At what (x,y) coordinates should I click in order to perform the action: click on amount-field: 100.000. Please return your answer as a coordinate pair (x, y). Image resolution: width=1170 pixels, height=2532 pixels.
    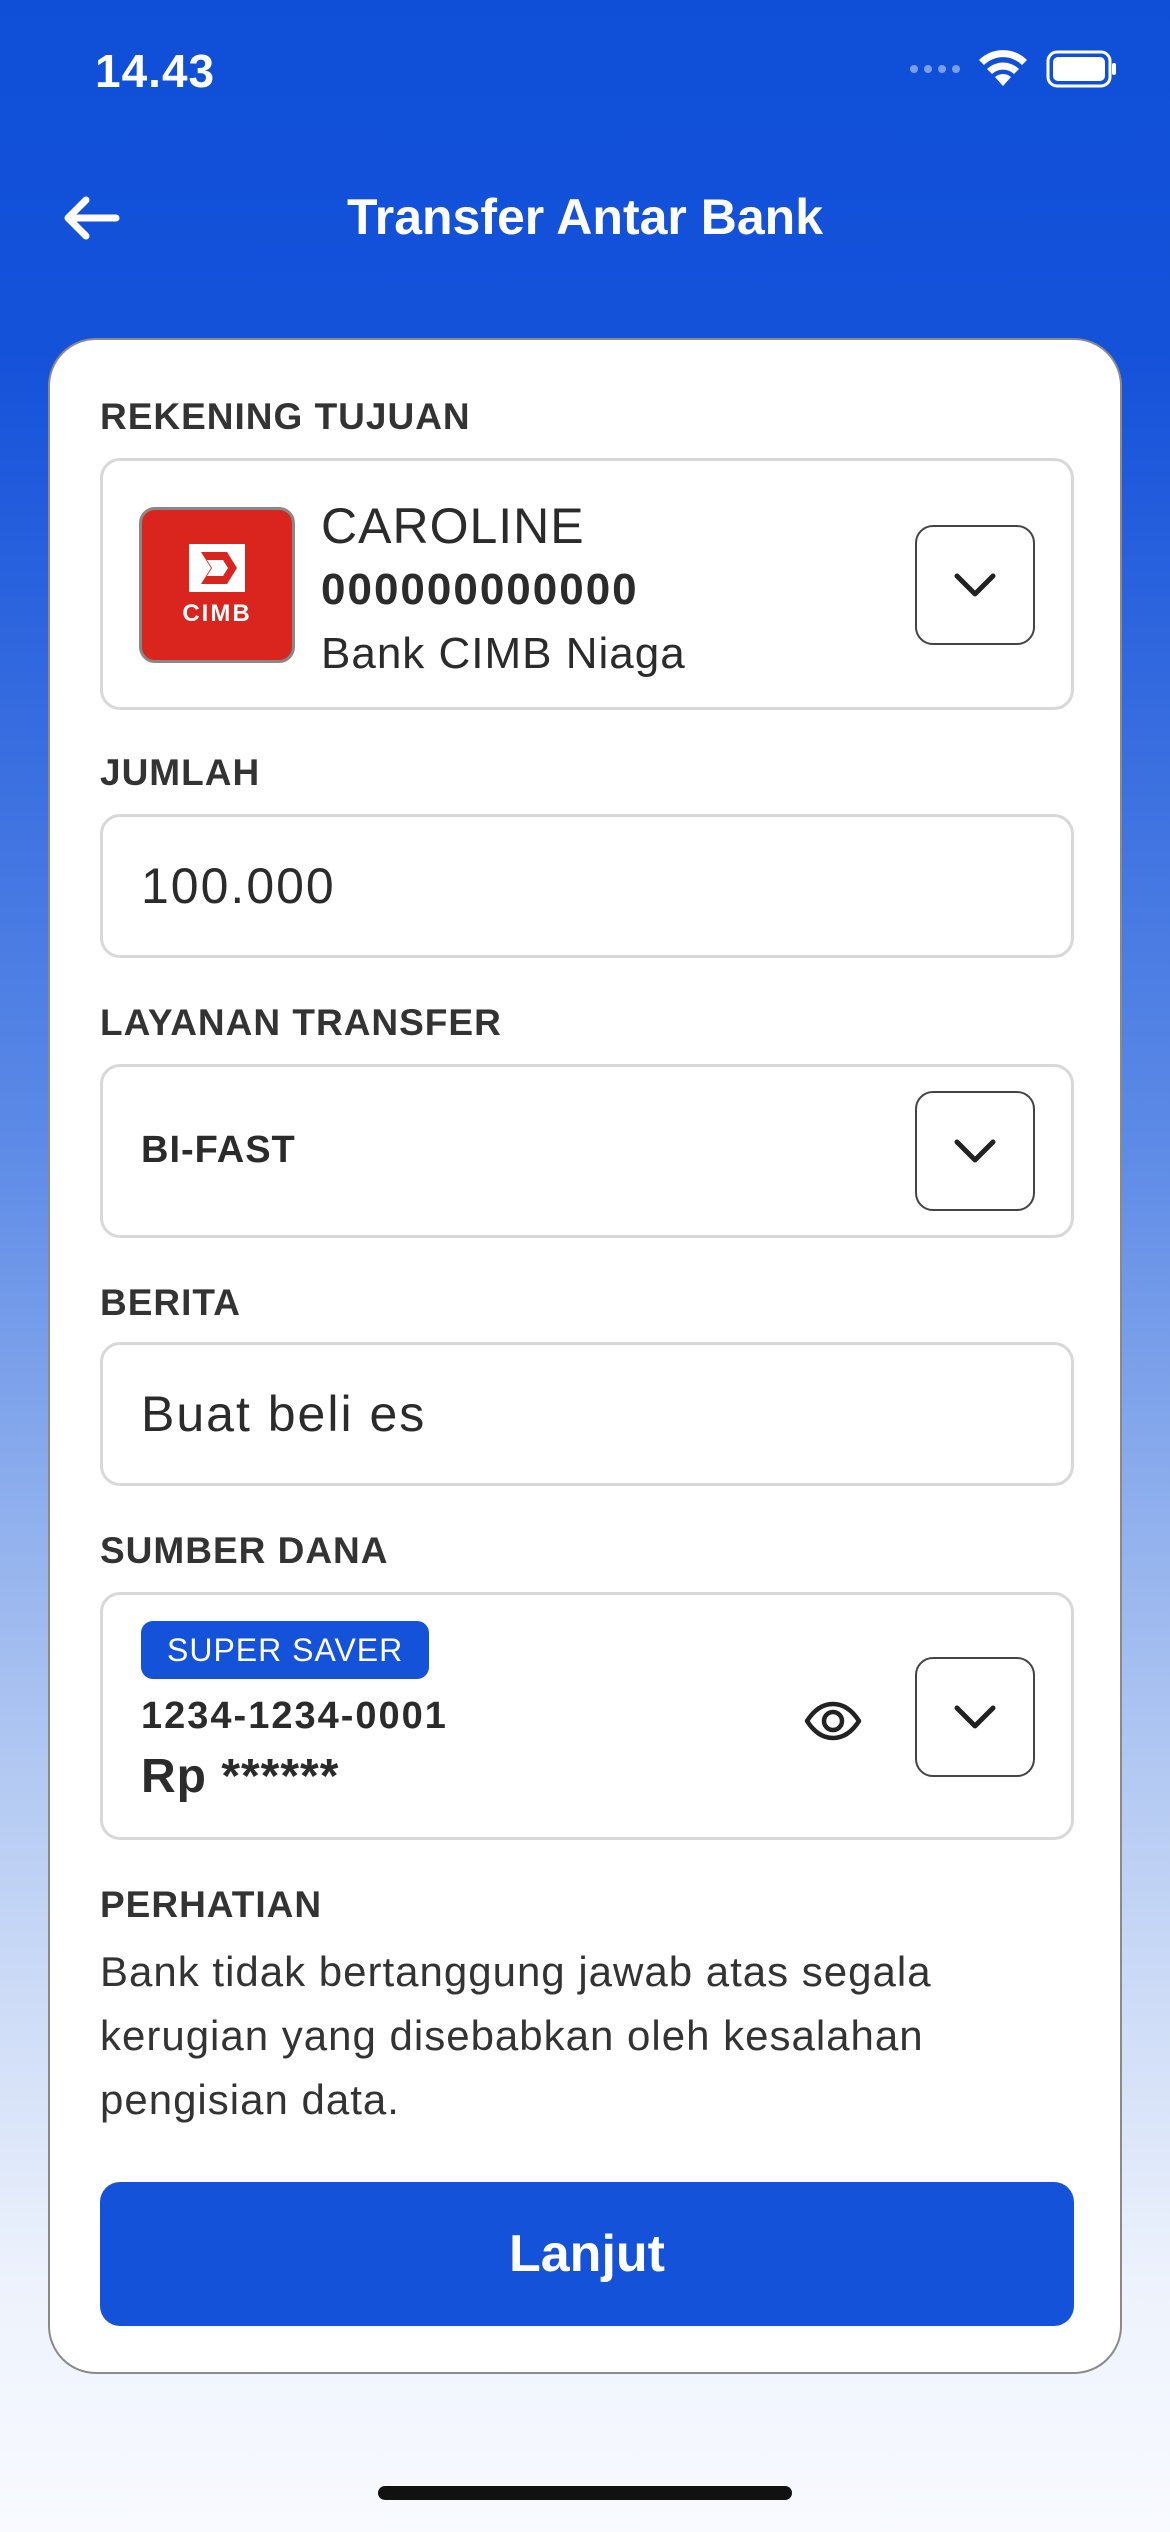
    Looking at the image, I should click on (587, 886).